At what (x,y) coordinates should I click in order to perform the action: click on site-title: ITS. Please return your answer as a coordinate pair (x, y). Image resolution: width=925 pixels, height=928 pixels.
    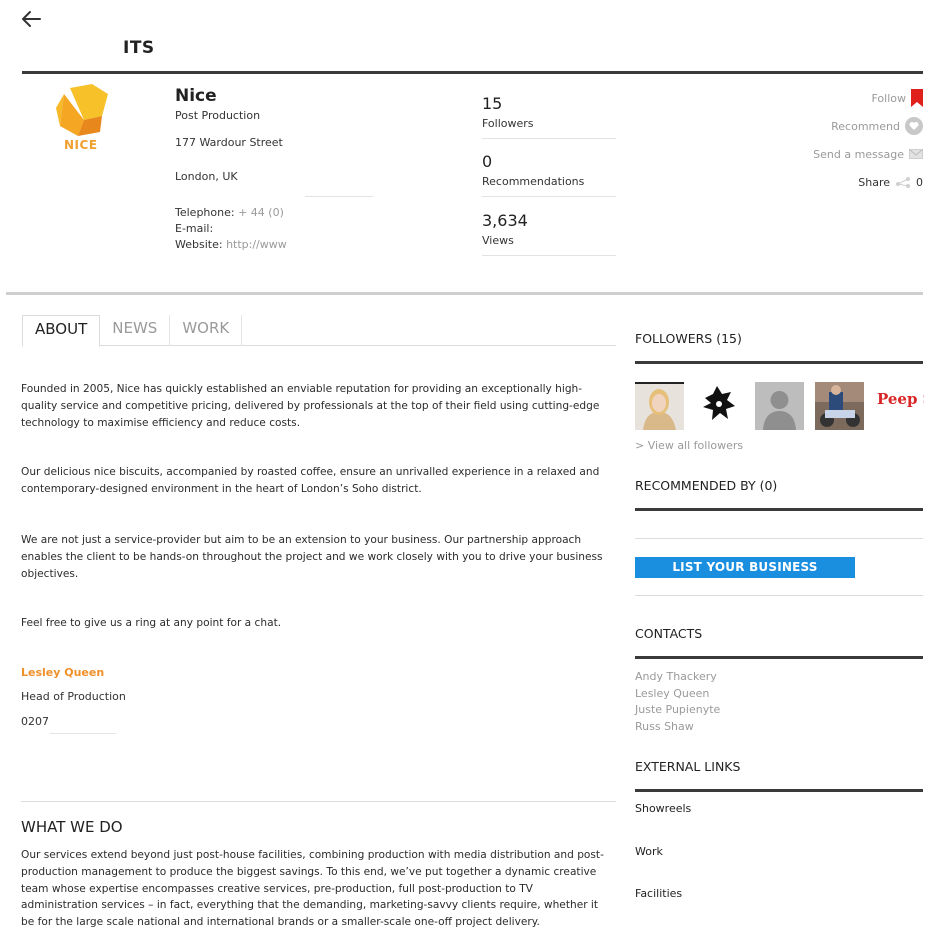
    Looking at the image, I should click on (139, 48).